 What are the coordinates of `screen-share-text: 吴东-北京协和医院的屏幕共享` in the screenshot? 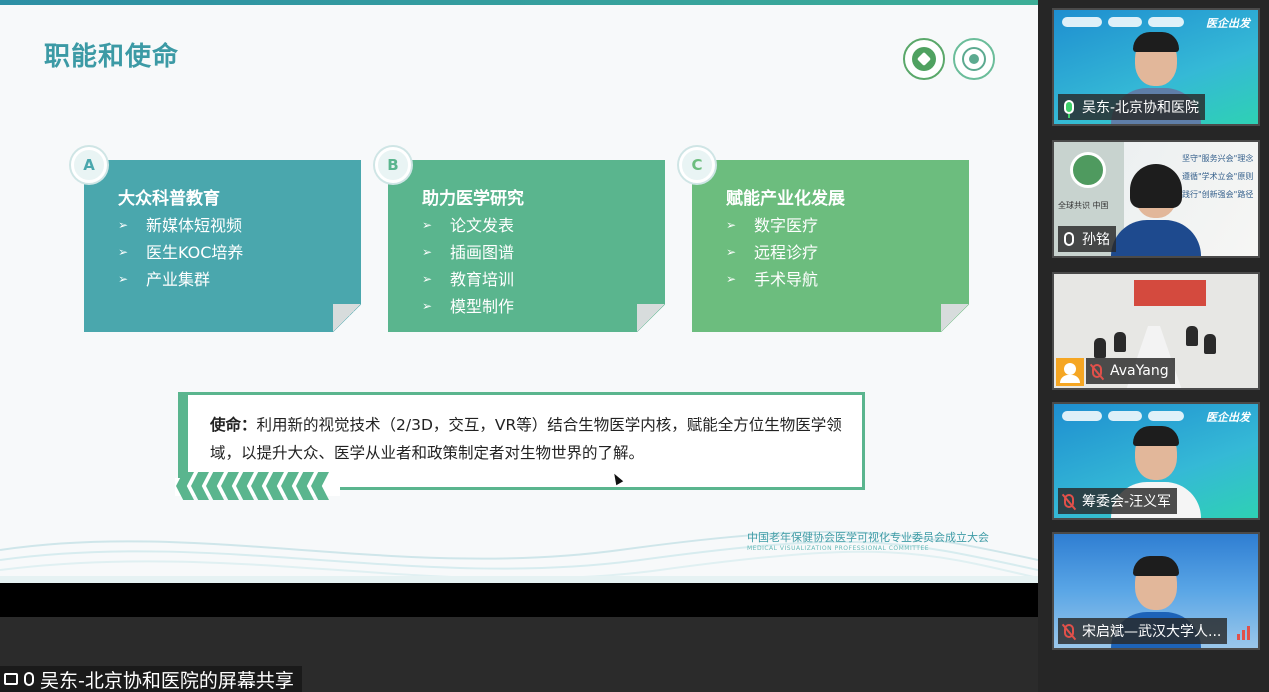 It's located at (167, 680).